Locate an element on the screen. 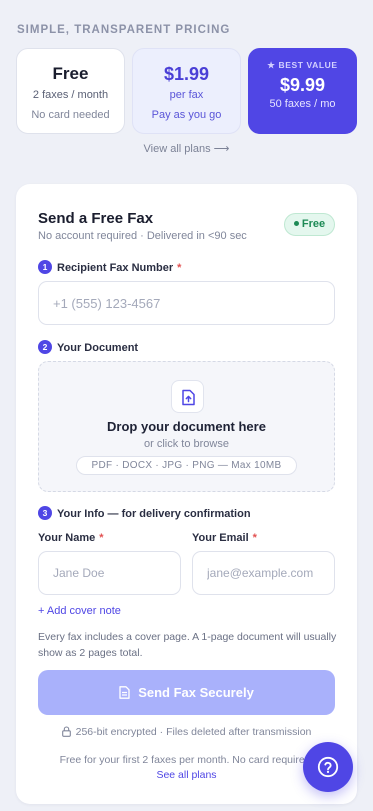 The width and height of the screenshot is (373, 811). plan-title: $1.99 is located at coordinates (186, 74).